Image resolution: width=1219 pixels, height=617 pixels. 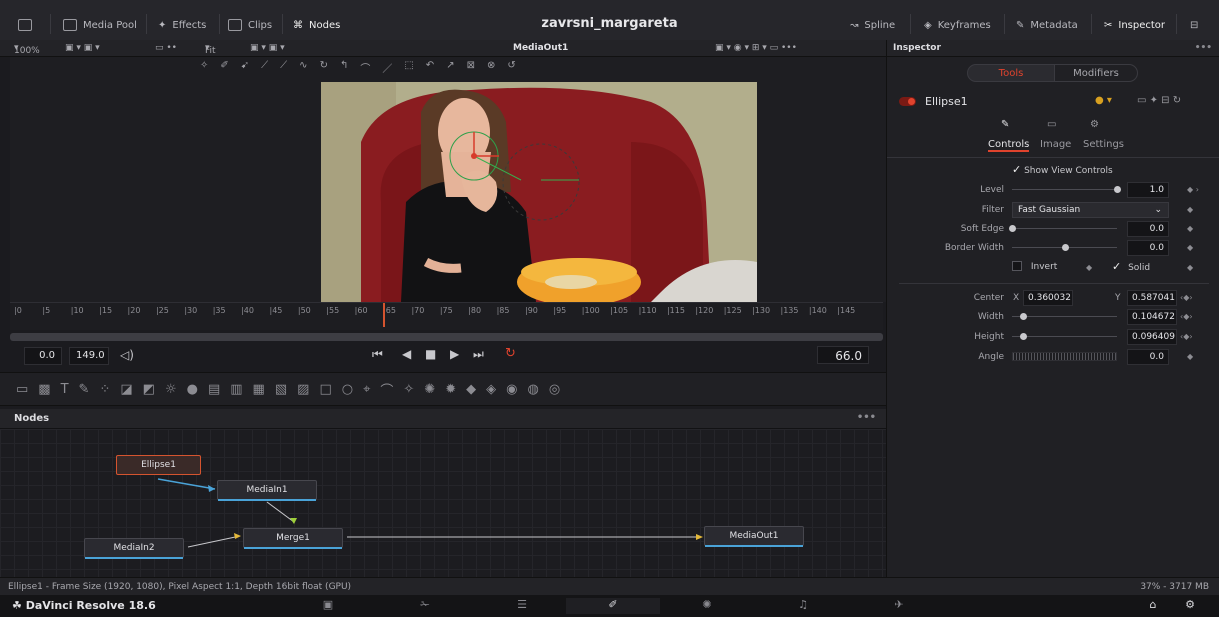 I want to click on clips-button: Clips, so click(x=250, y=25).